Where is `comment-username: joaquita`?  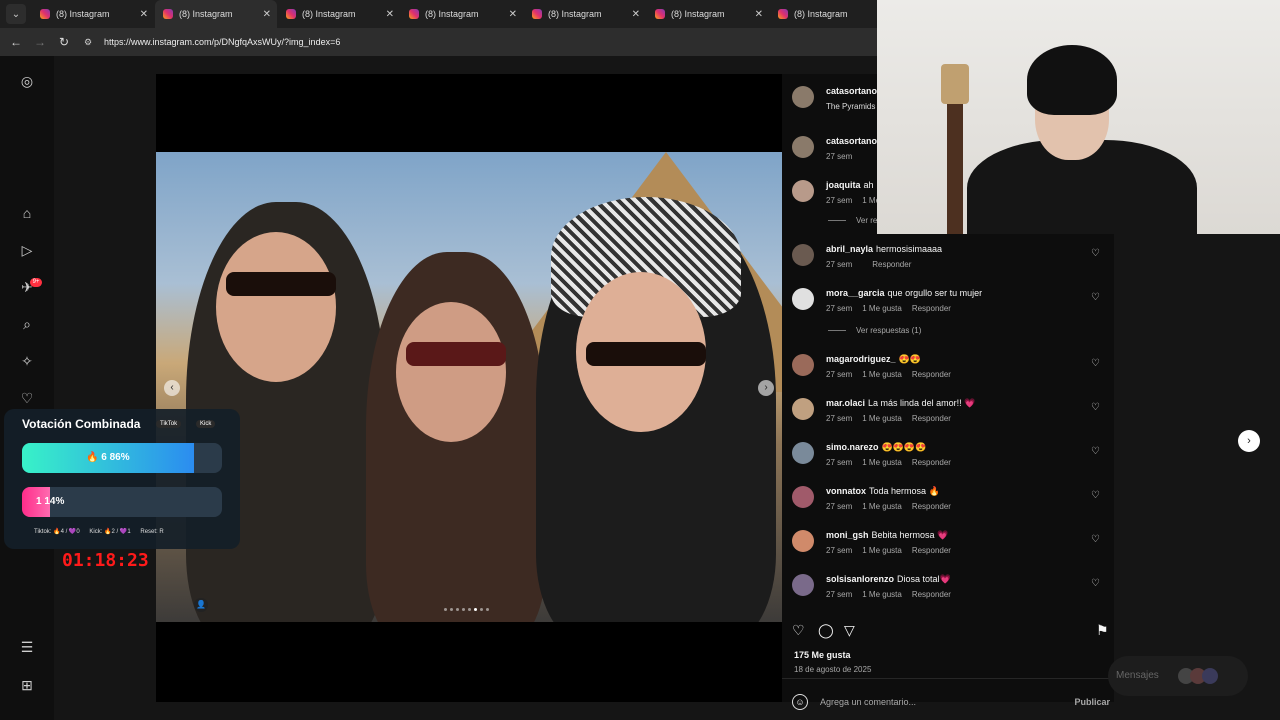 comment-username: joaquita is located at coordinates (843, 185).